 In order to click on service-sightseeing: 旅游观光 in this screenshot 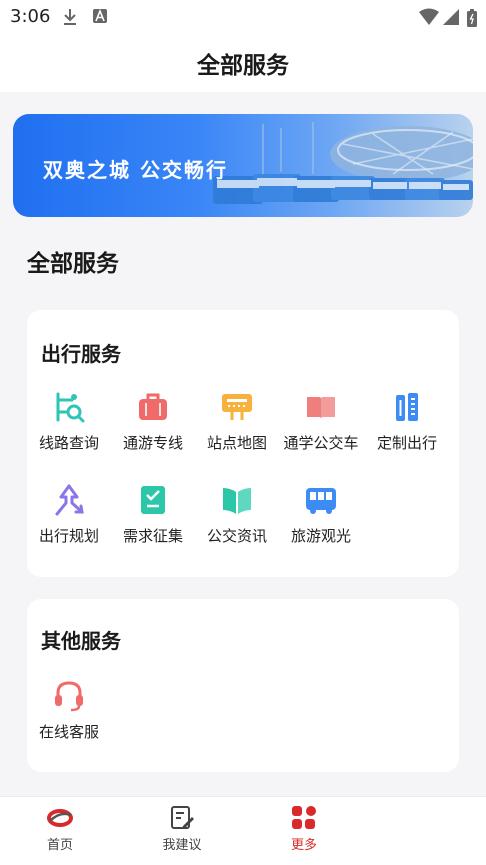, I will do `click(321, 523)`.